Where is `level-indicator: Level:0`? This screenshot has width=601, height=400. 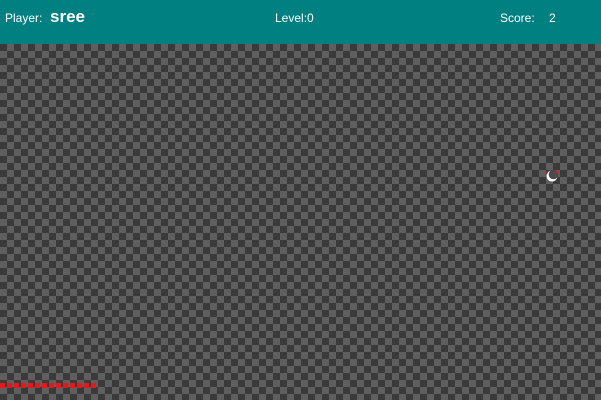 level-indicator: Level:0 is located at coordinates (294, 18).